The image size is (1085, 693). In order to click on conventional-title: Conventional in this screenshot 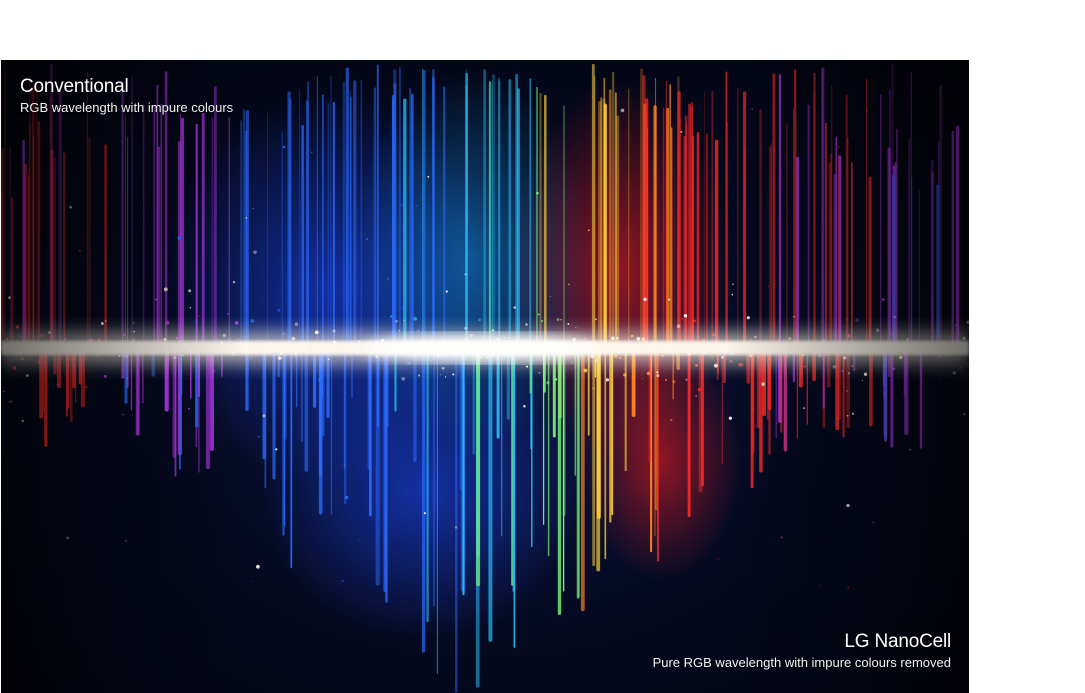, I will do `click(74, 86)`.